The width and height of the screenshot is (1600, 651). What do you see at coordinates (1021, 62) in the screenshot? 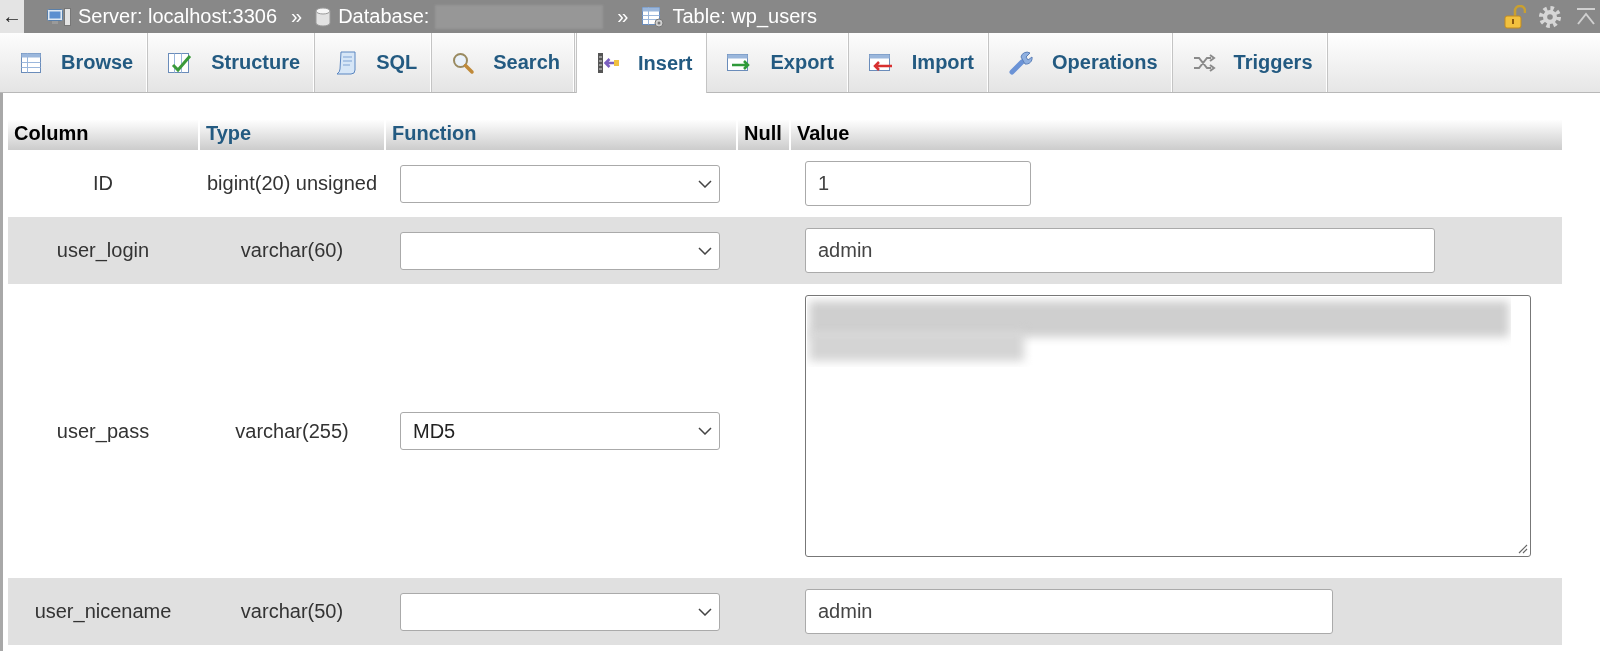
I see `wrench-icon` at bounding box center [1021, 62].